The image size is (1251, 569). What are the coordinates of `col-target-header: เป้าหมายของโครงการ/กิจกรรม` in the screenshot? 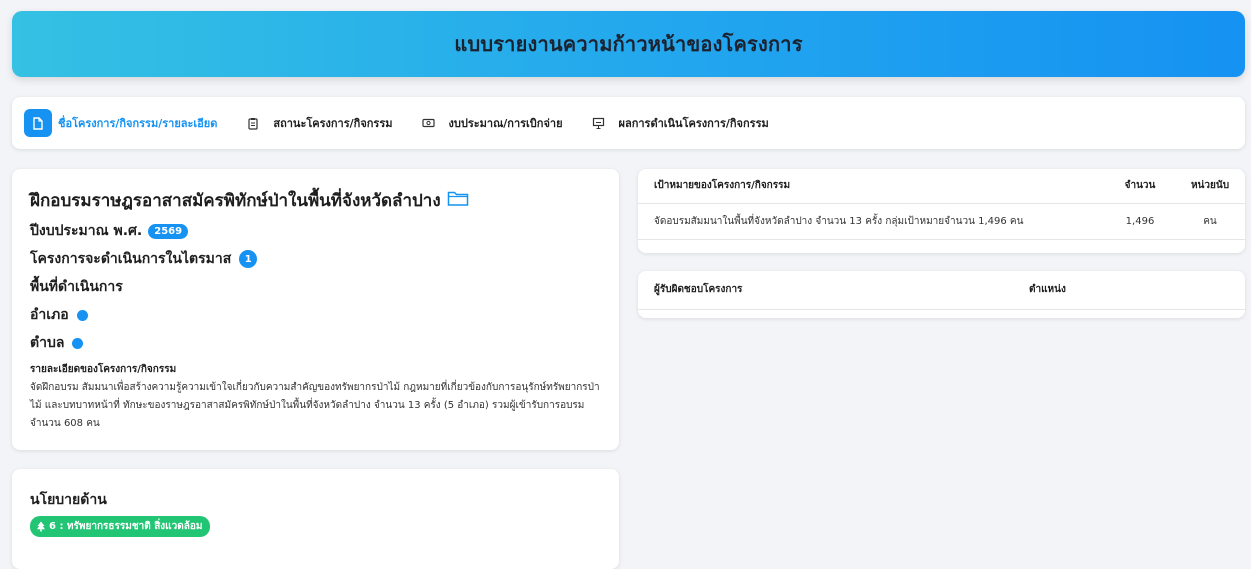 It's located at (871, 186).